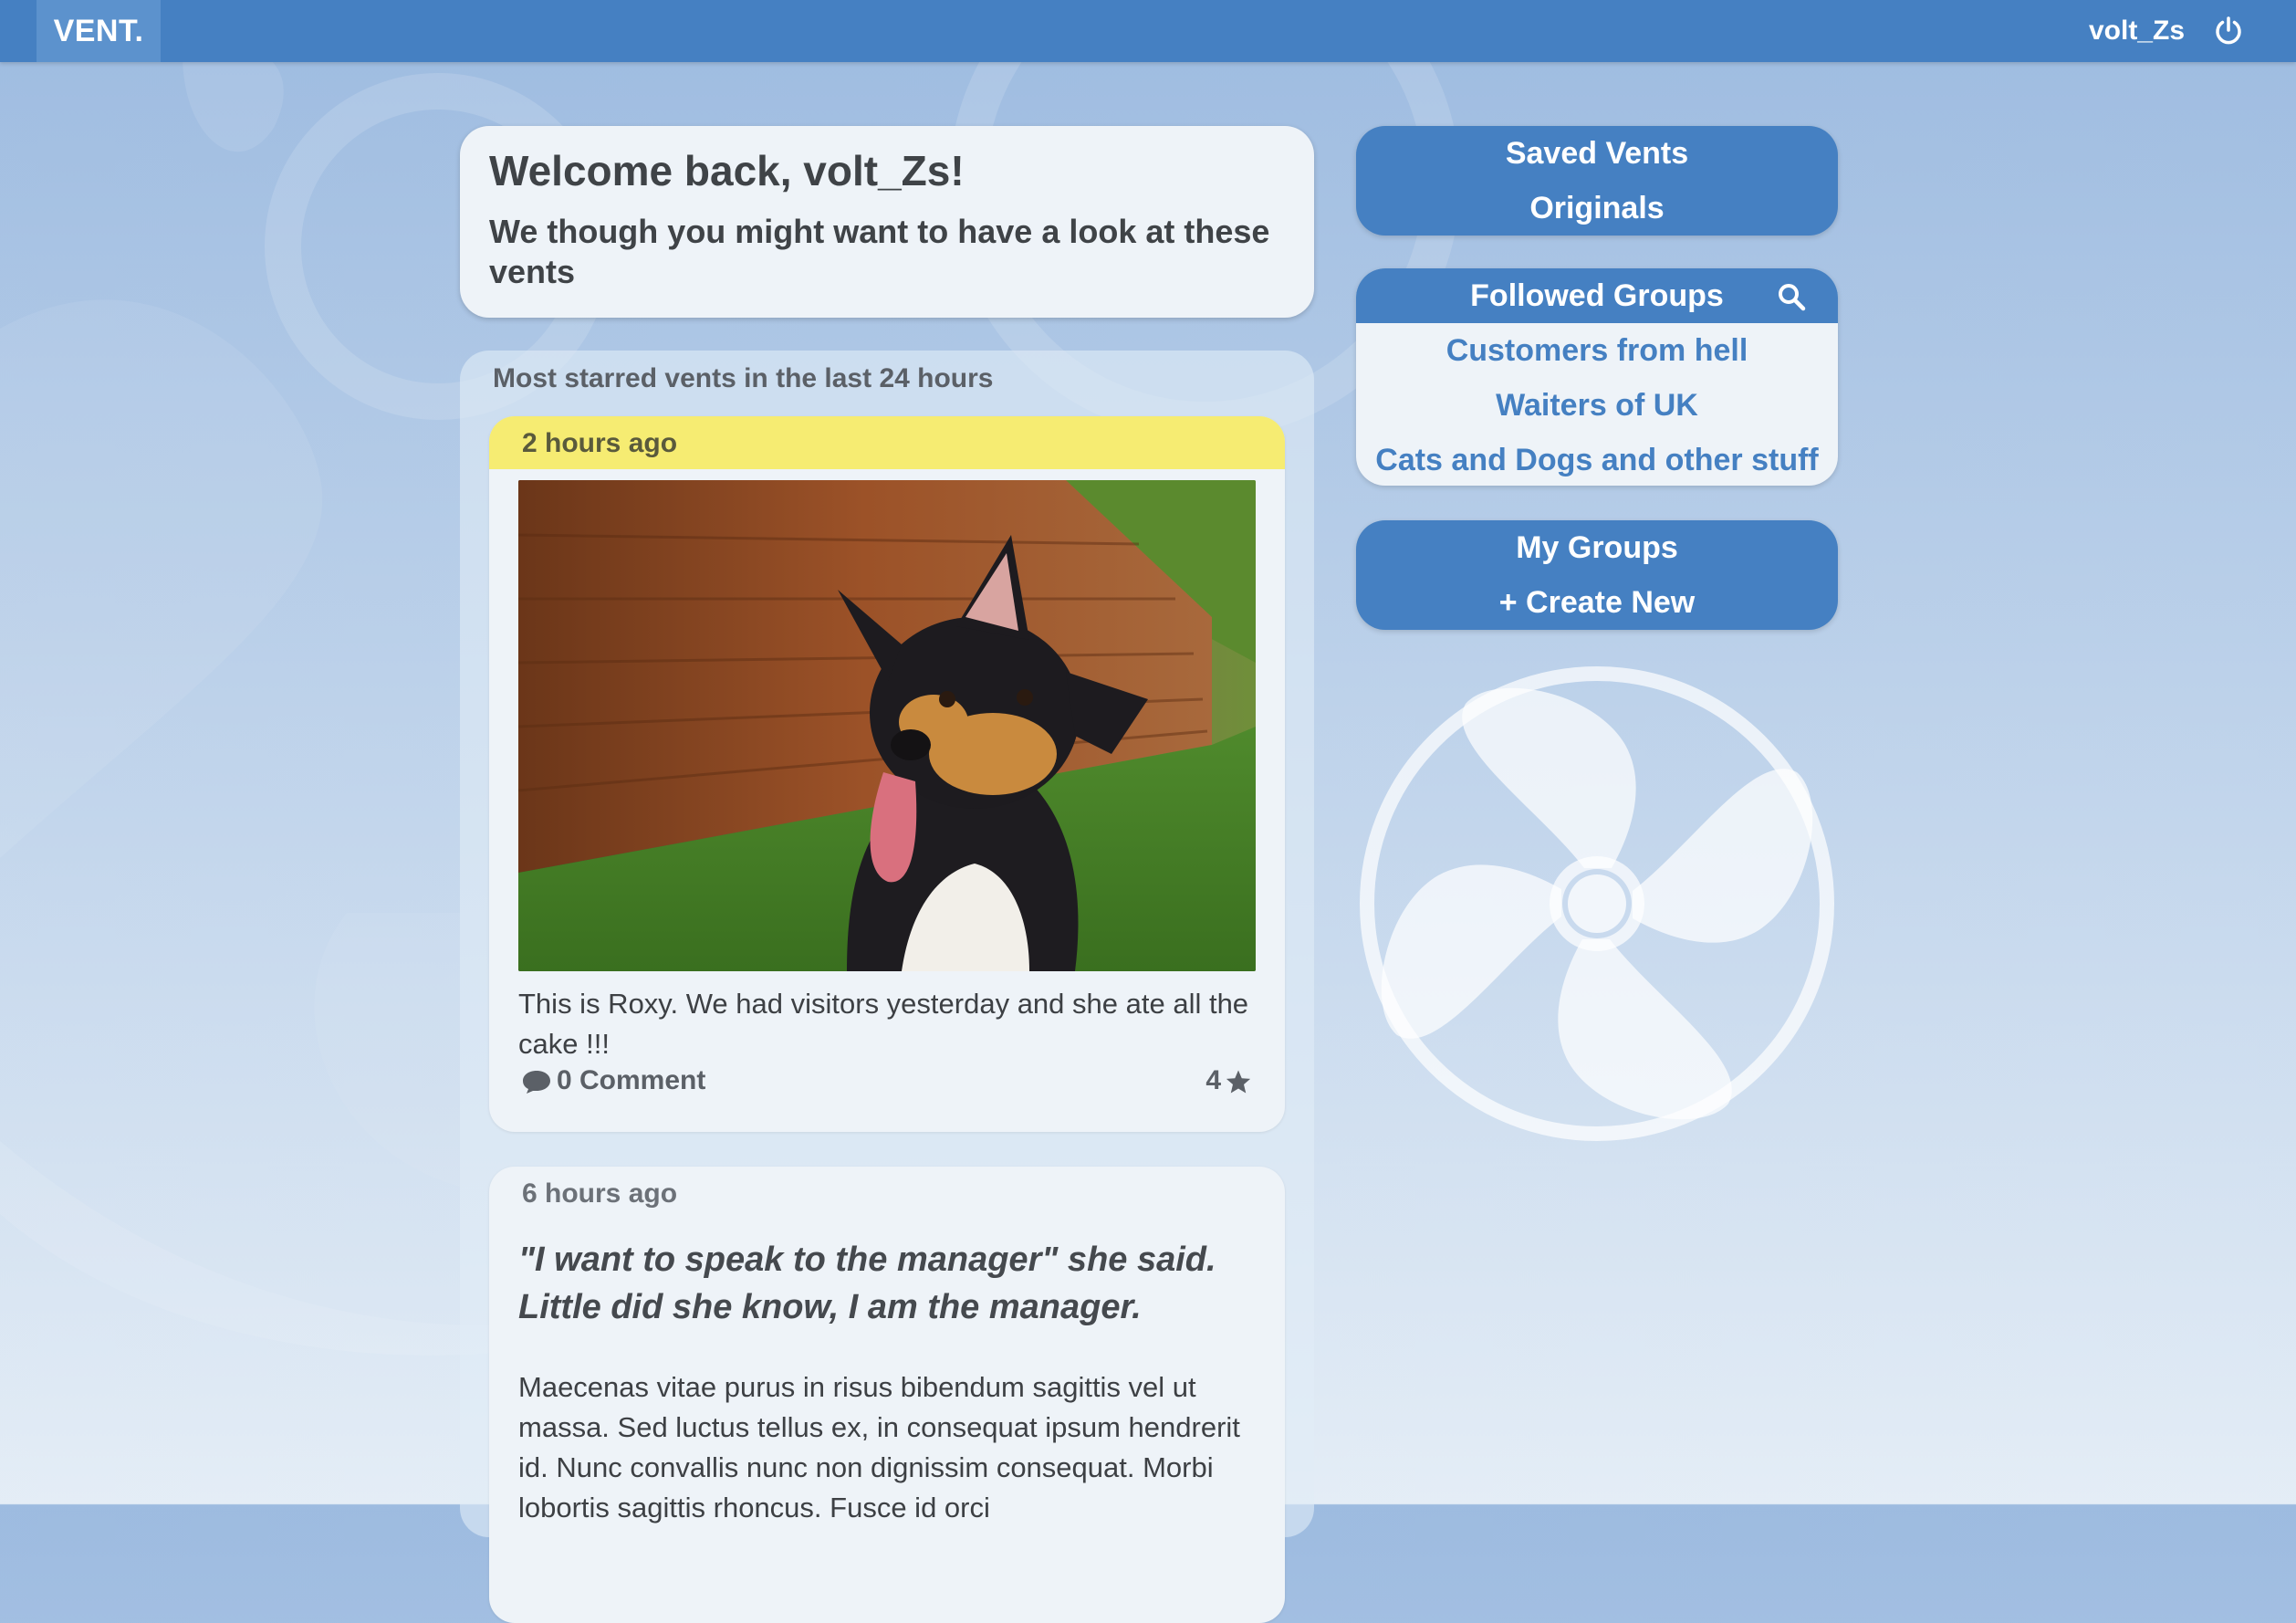 This screenshot has height=1623, width=2296. I want to click on vent-time: 6 hours ago, so click(600, 1193).